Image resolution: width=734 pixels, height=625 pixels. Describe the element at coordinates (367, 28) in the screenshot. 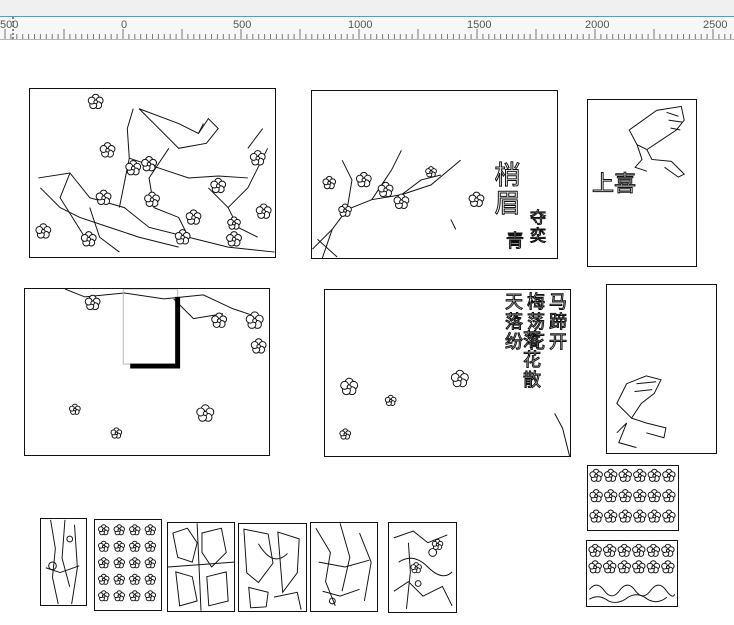

I see `horizontal-ruler: 500 0 500 1000 1500 2000 2500` at that location.